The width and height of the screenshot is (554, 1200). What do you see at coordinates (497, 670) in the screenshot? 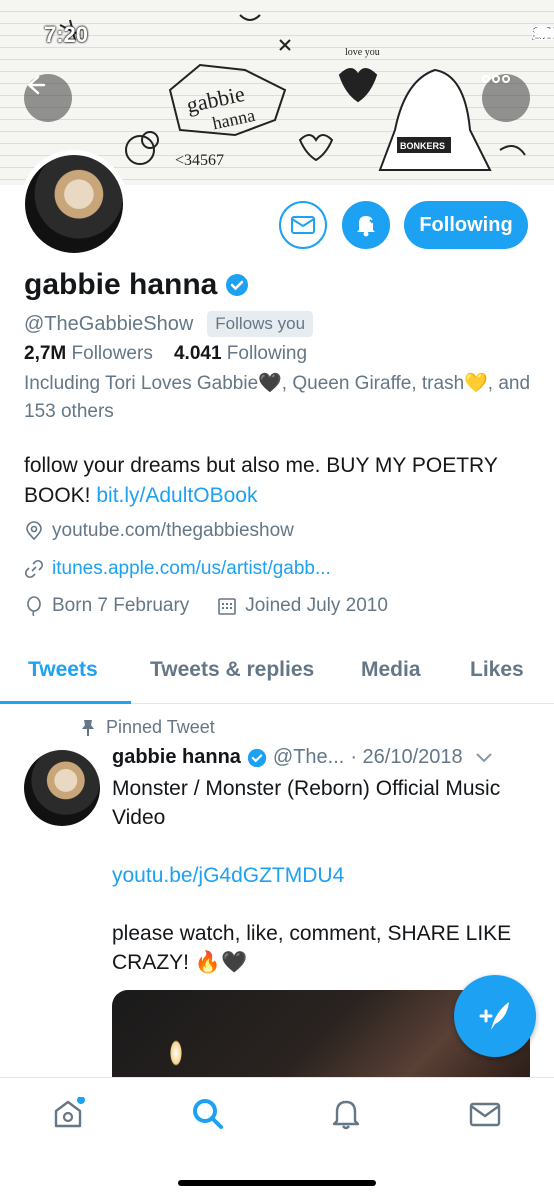
I see `tab-likes: Likes` at bounding box center [497, 670].